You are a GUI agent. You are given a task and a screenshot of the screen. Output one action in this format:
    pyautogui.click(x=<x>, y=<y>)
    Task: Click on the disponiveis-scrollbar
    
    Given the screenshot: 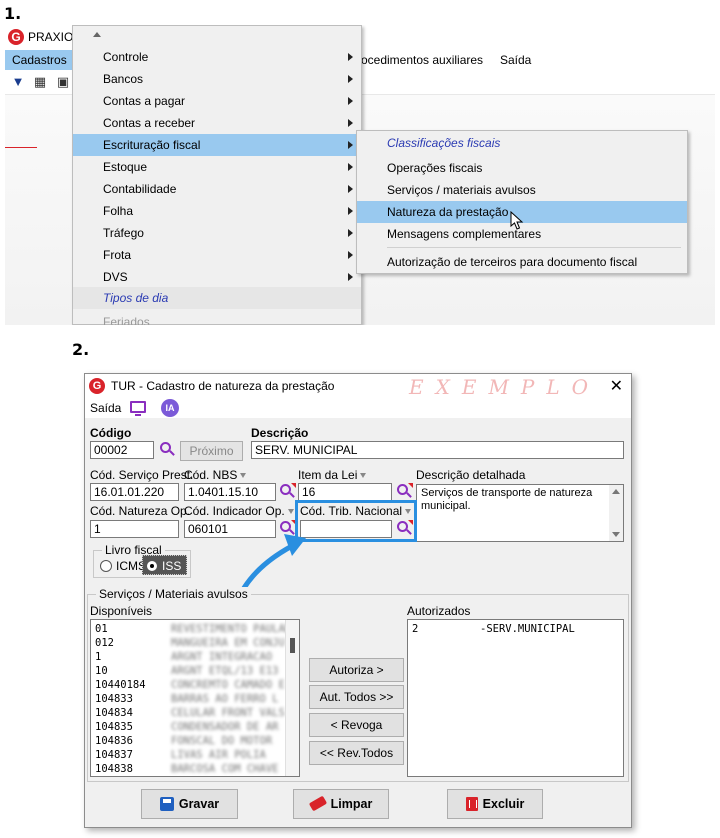 What is the action you would take?
    pyautogui.click(x=292, y=698)
    